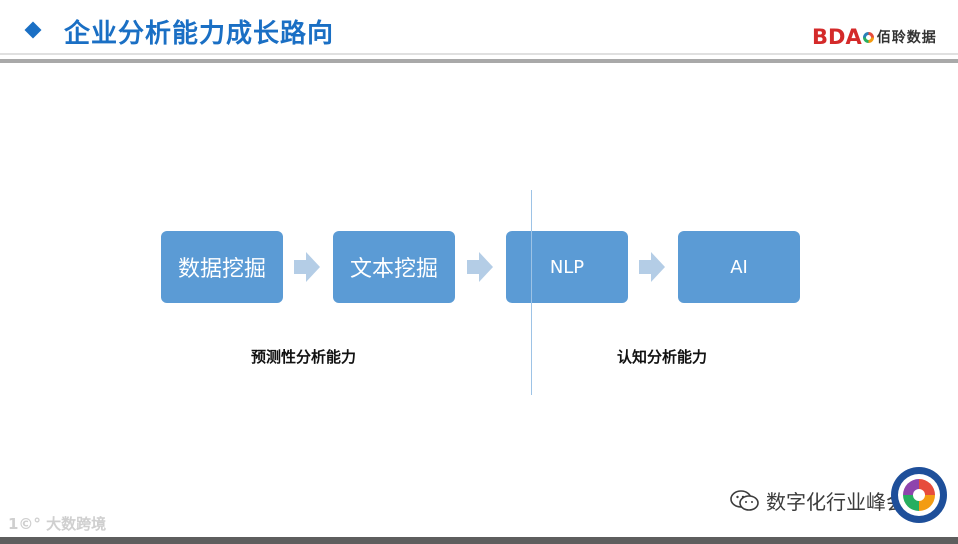 This screenshot has width=958, height=544. What do you see at coordinates (222, 267) in the screenshot?
I see `step-data-mining: 数据挖掘` at bounding box center [222, 267].